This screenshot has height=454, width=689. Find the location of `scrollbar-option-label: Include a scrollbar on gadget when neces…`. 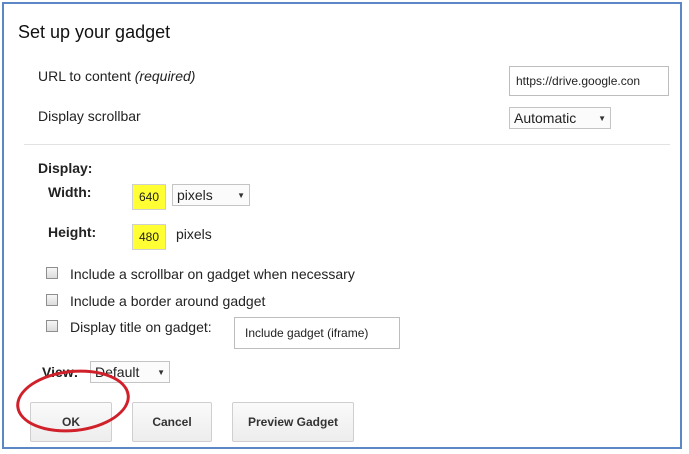

scrollbar-option-label: Include a scrollbar on gadget when neces… is located at coordinates (212, 274).